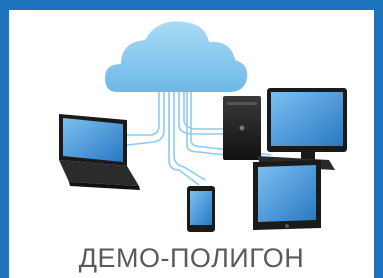 The height and width of the screenshot is (278, 383). What do you see at coordinates (99, 152) in the screenshot?
I see `laptop-icon` at bounding box center [99, 152].